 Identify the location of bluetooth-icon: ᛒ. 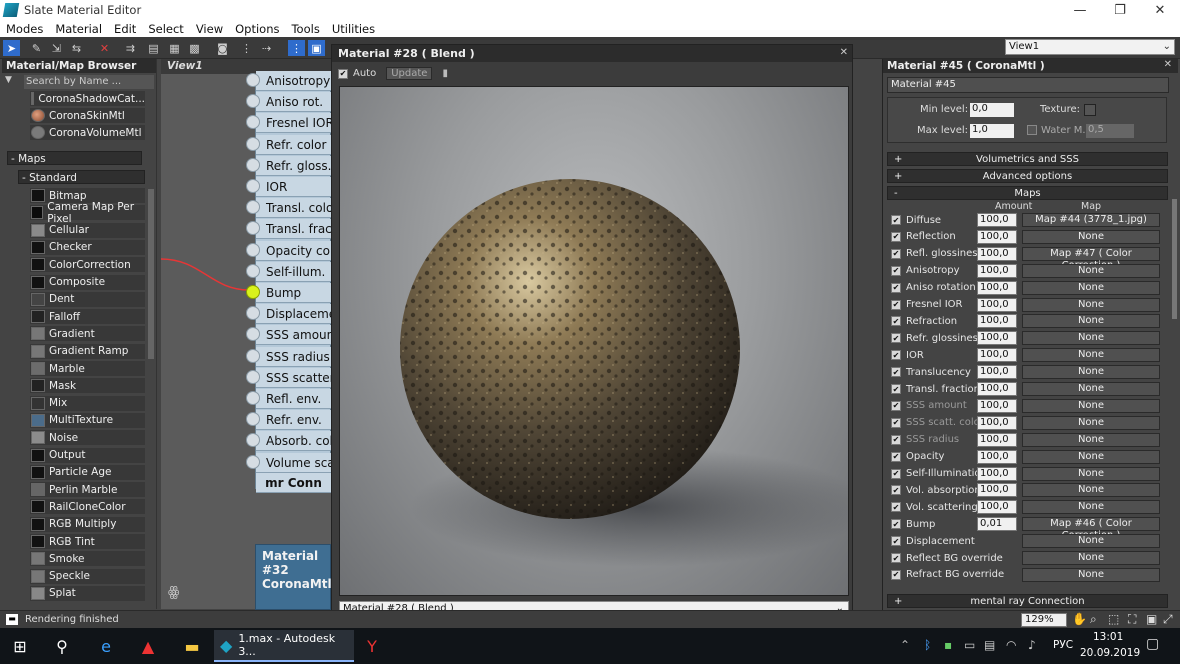
(927, 645).